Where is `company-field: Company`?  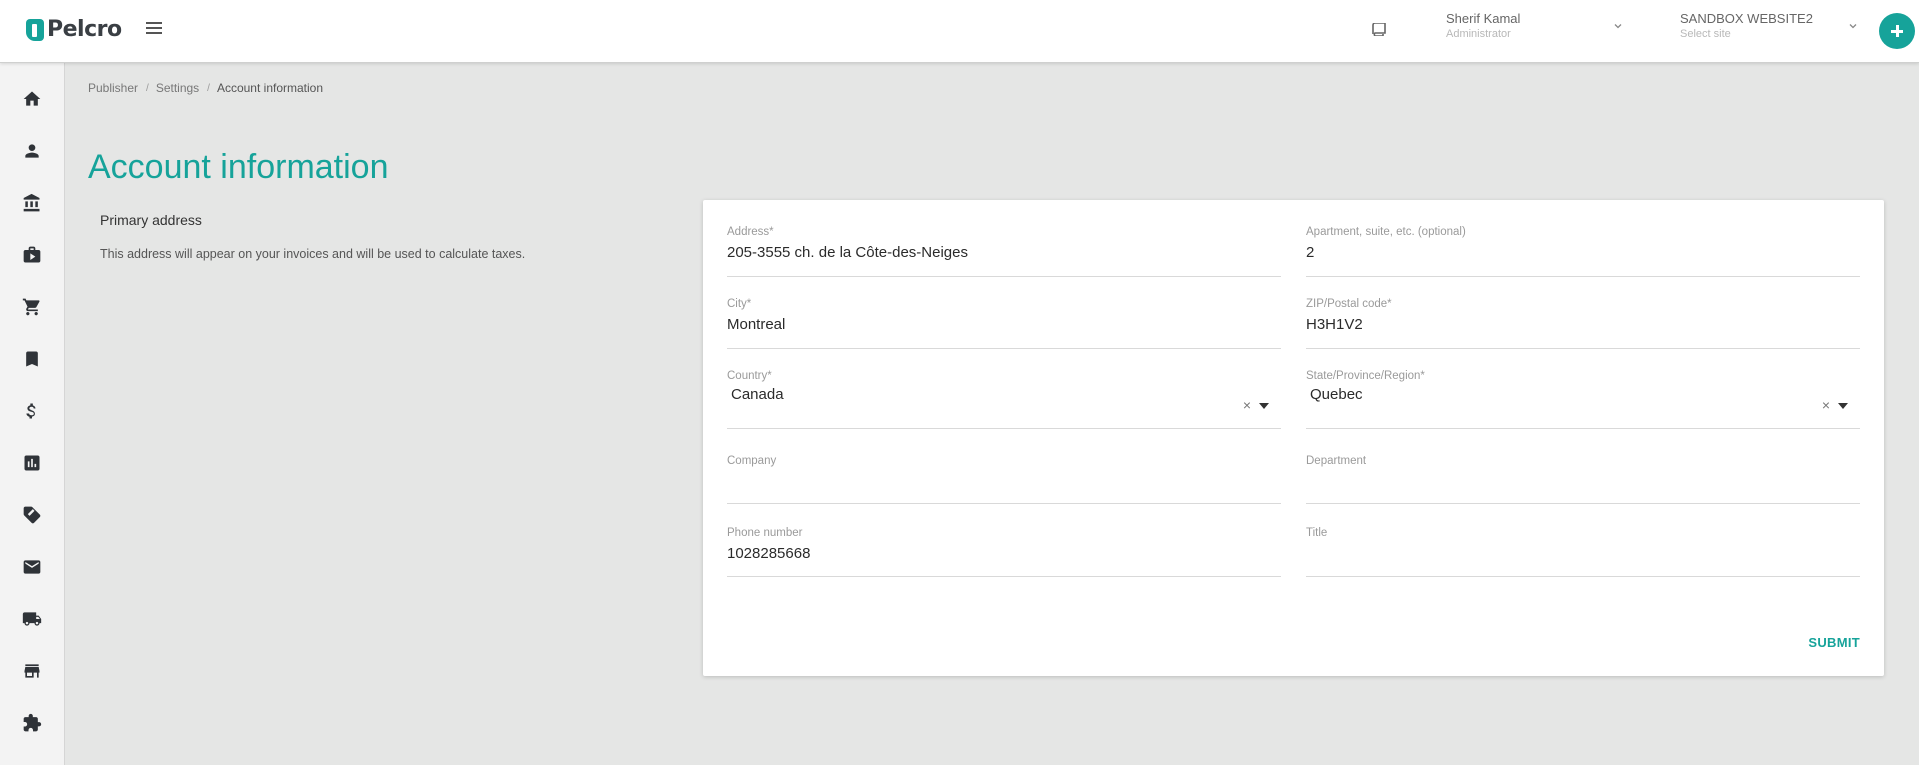 company-field: Company is located at coordinates (1004, 479).